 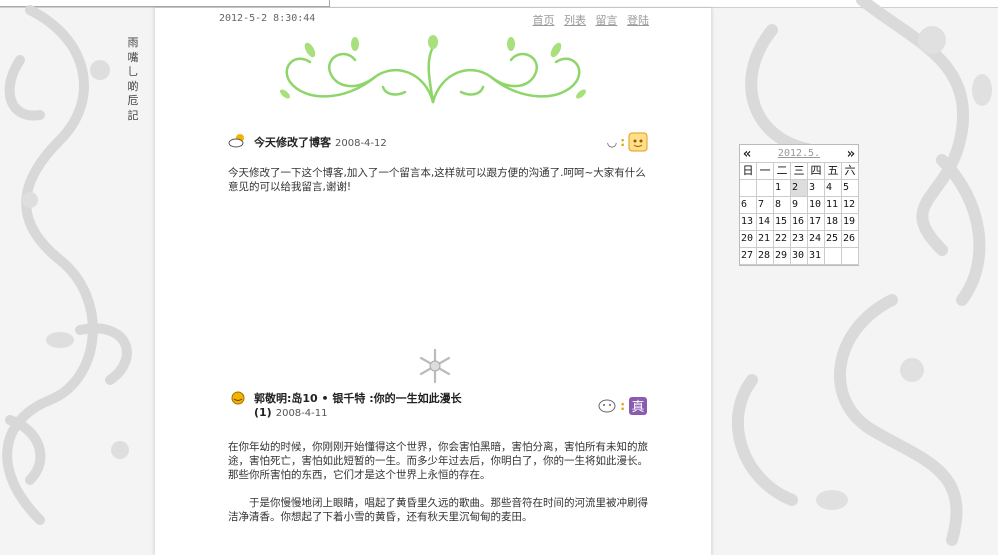 I want to click on vine-ornament-image, so click(x=433, y=69).